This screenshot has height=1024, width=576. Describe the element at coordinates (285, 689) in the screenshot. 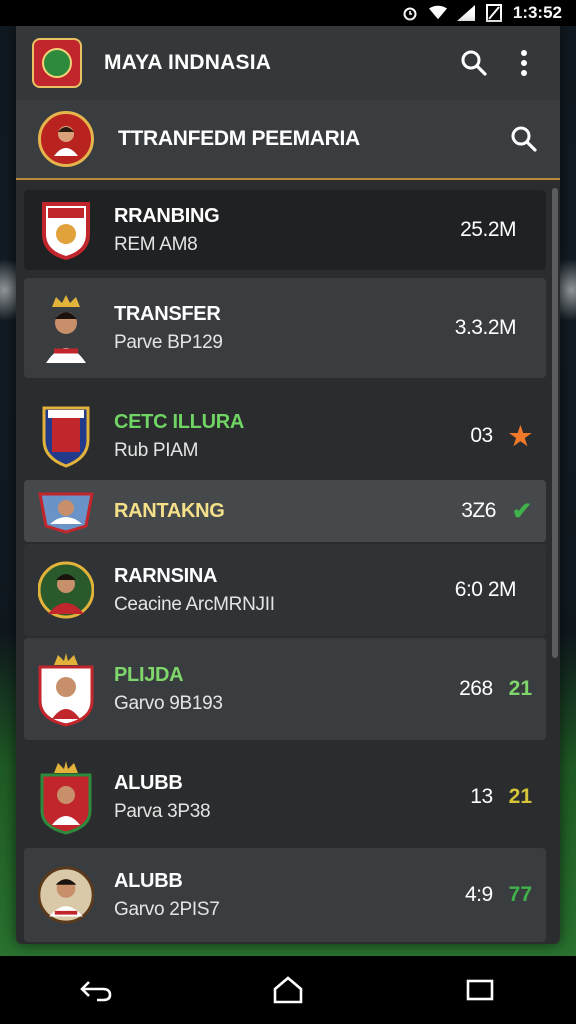

I see `list-item: PLIJDA Garvo 9B193 268 21` at that location.